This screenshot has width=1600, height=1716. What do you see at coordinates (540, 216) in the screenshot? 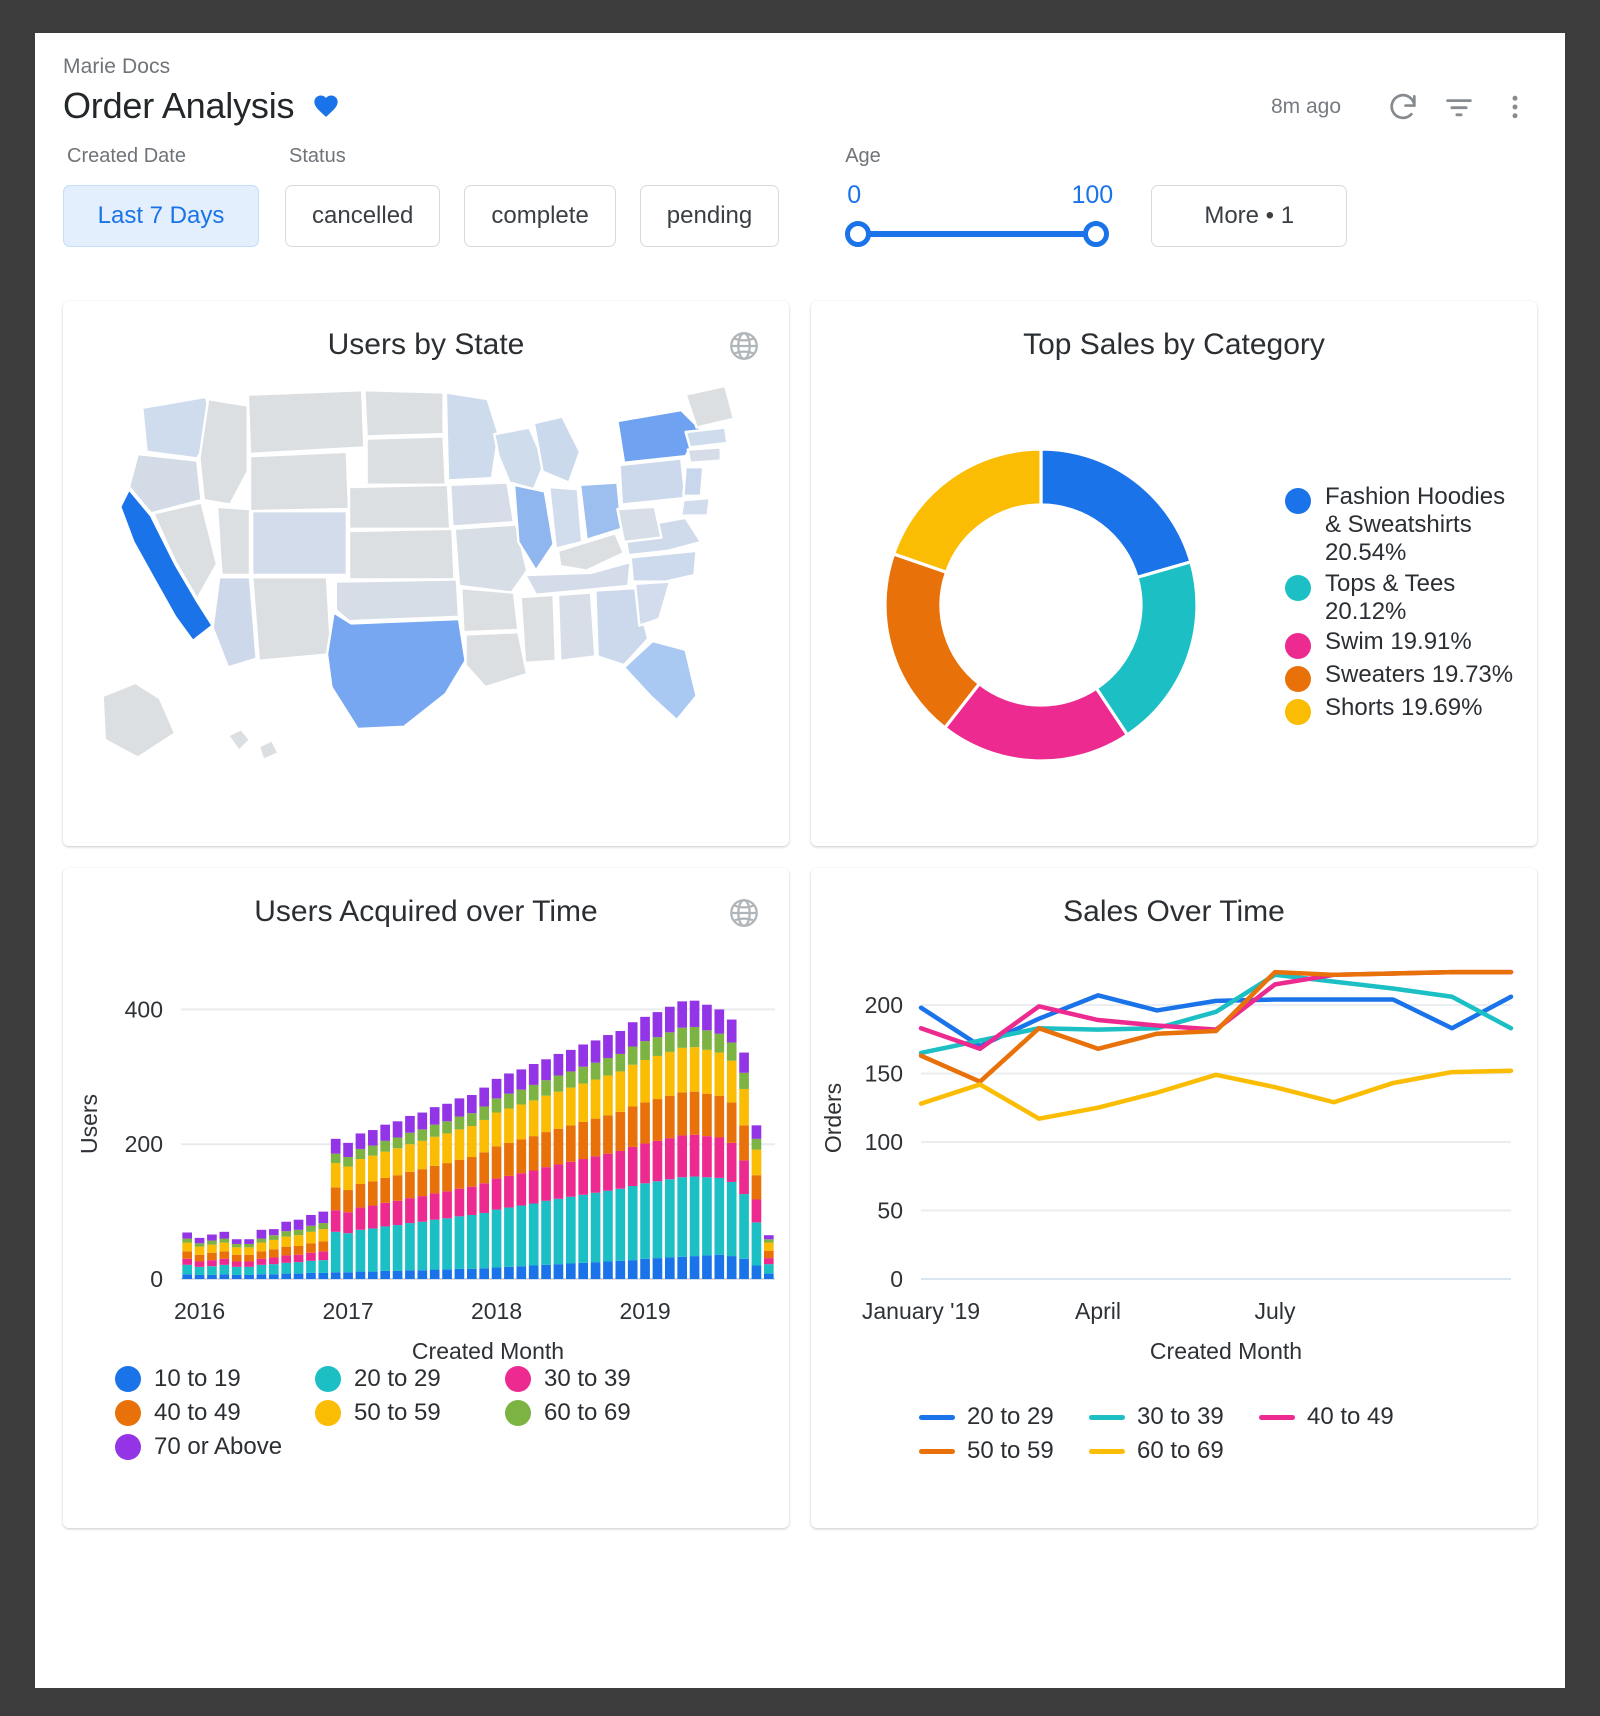
I see `filter-chip-complete: complete` at bounding box center [540, 216].